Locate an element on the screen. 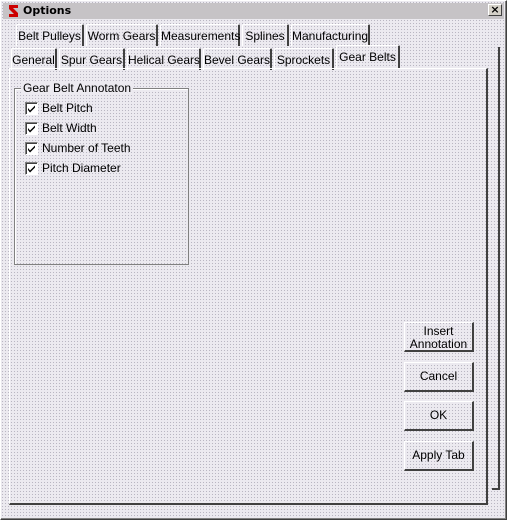 This screenshot has height=520, width=507. tab-label: Measurements is located at coordinates (201, 36).